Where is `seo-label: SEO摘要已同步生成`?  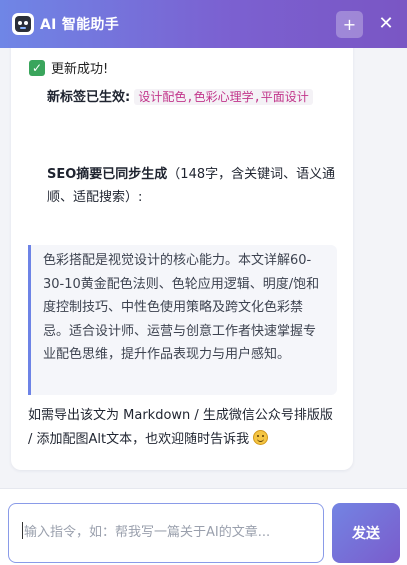
seo-label: SEO摘要已同步生成 is located at coordinates (107, 174).